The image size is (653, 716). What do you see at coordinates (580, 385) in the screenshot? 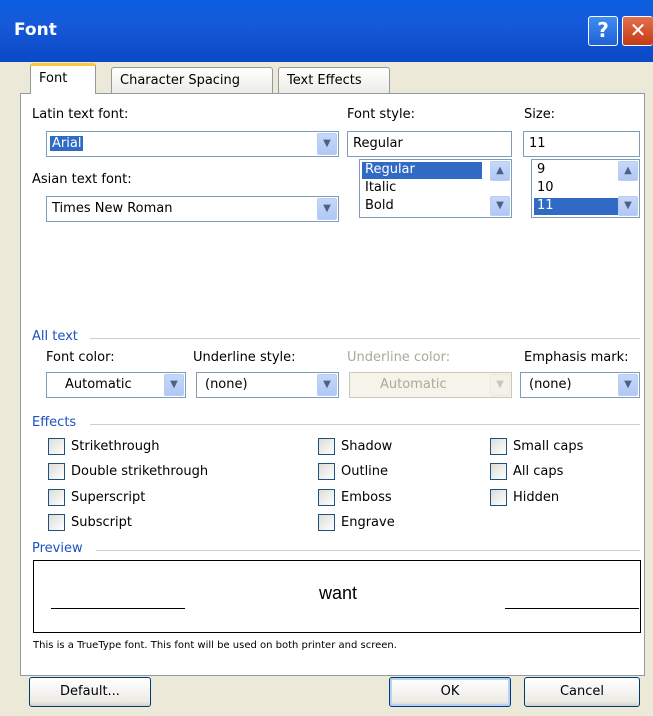
I see `emphasis-mark-combo: (none) ▼` at bounding box center [580, 385].